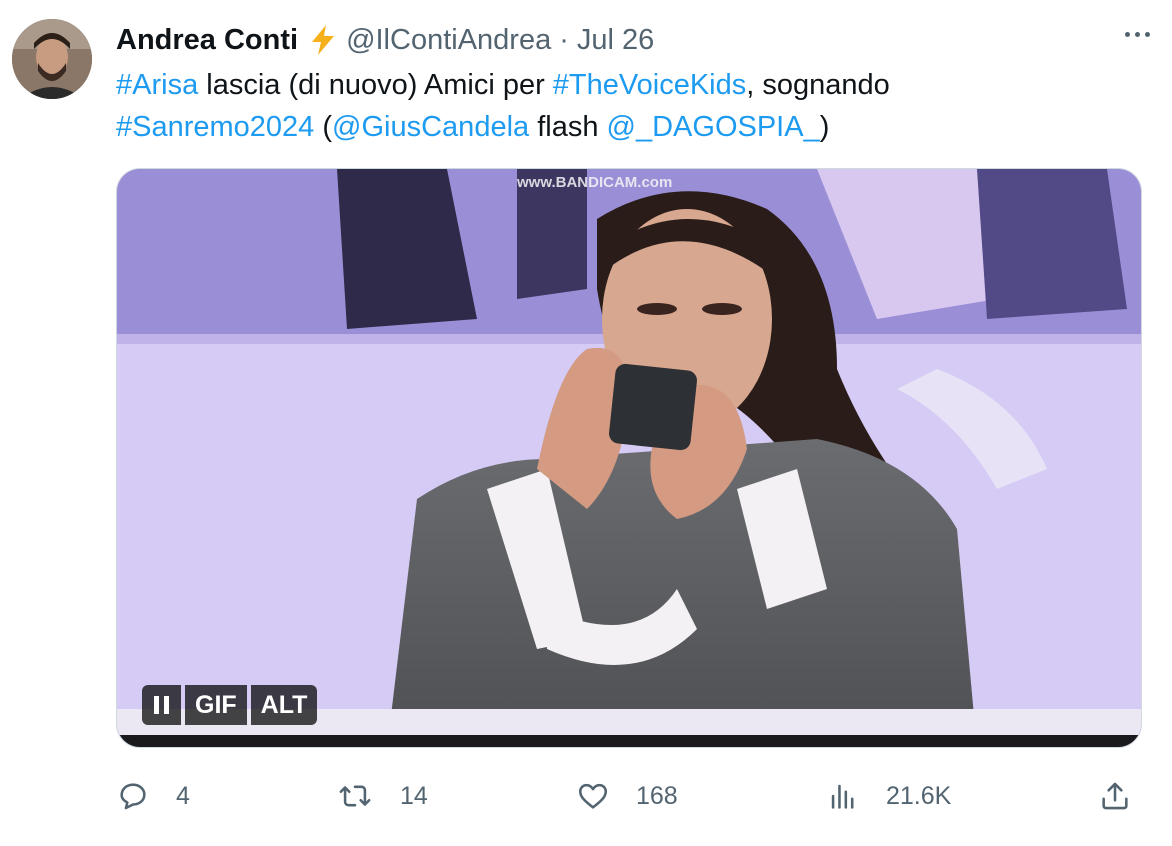  I want to click on author-handle: @IlContiAndrea, so click(448, 40).